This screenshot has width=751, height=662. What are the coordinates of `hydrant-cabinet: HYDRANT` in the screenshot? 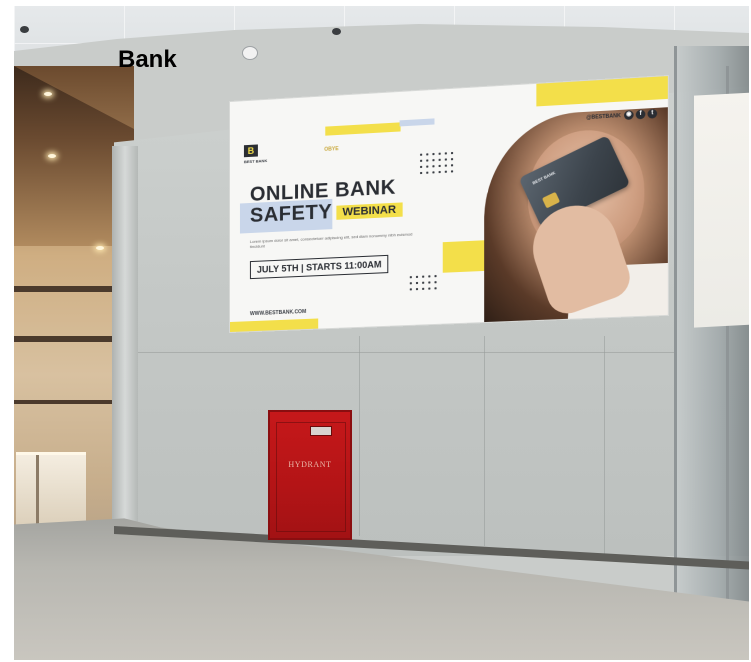 It's located at (310, 475).